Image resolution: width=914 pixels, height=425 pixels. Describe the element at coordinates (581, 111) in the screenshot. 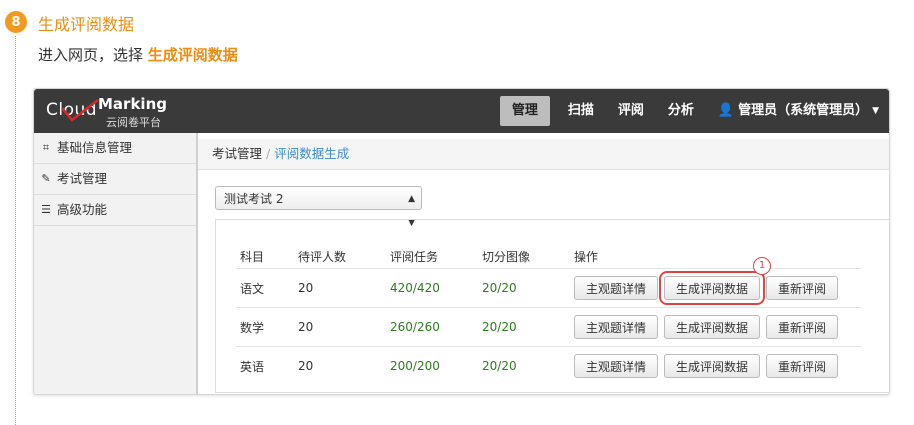

I see `nav-item-scan: 扫描` at that location.